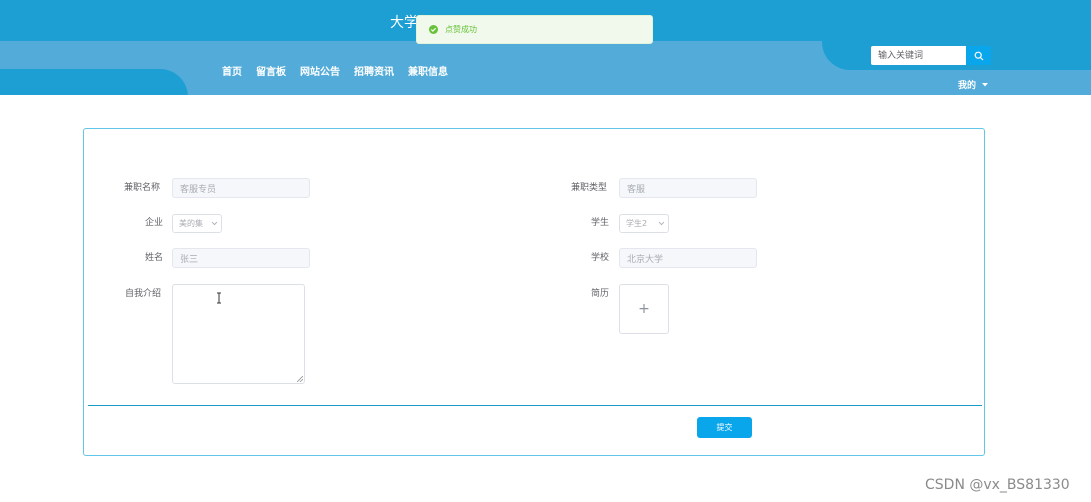  Describe the element at coordinates (918, 55) in the screenshot. I see `search-input` at that location.